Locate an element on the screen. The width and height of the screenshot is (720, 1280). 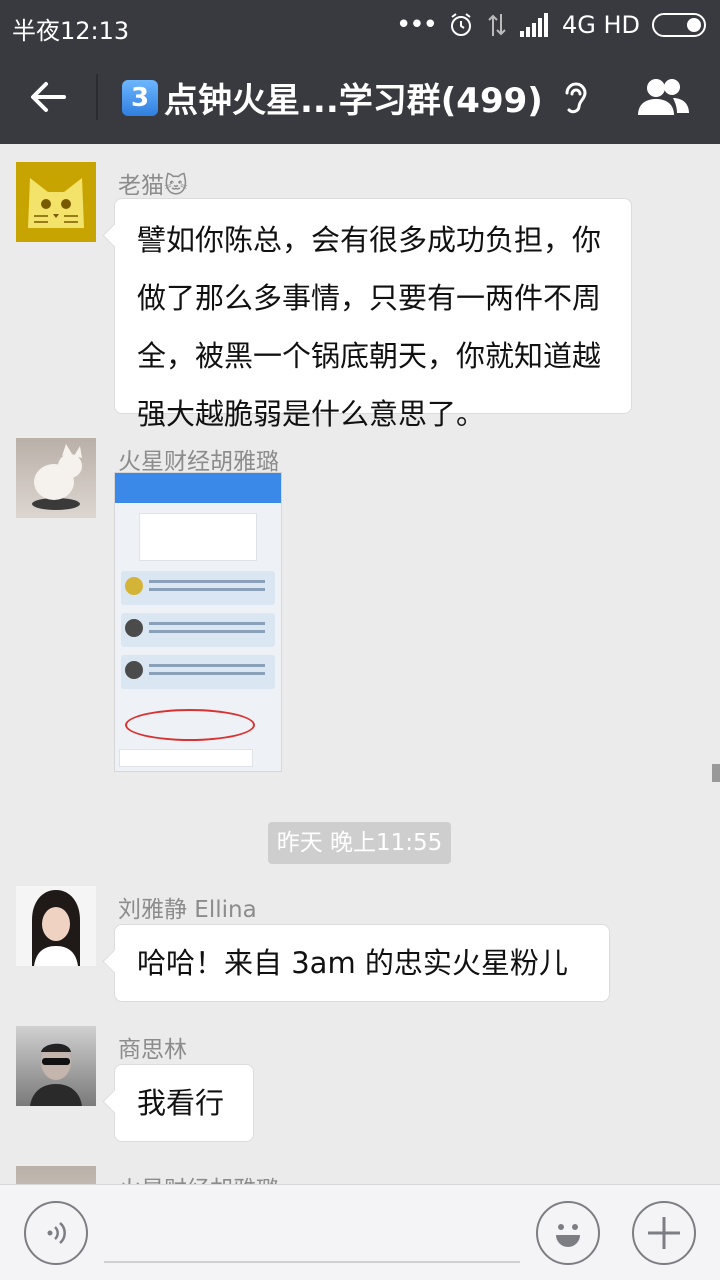
scrollbar-thumb is located at coordinates (716, 773).